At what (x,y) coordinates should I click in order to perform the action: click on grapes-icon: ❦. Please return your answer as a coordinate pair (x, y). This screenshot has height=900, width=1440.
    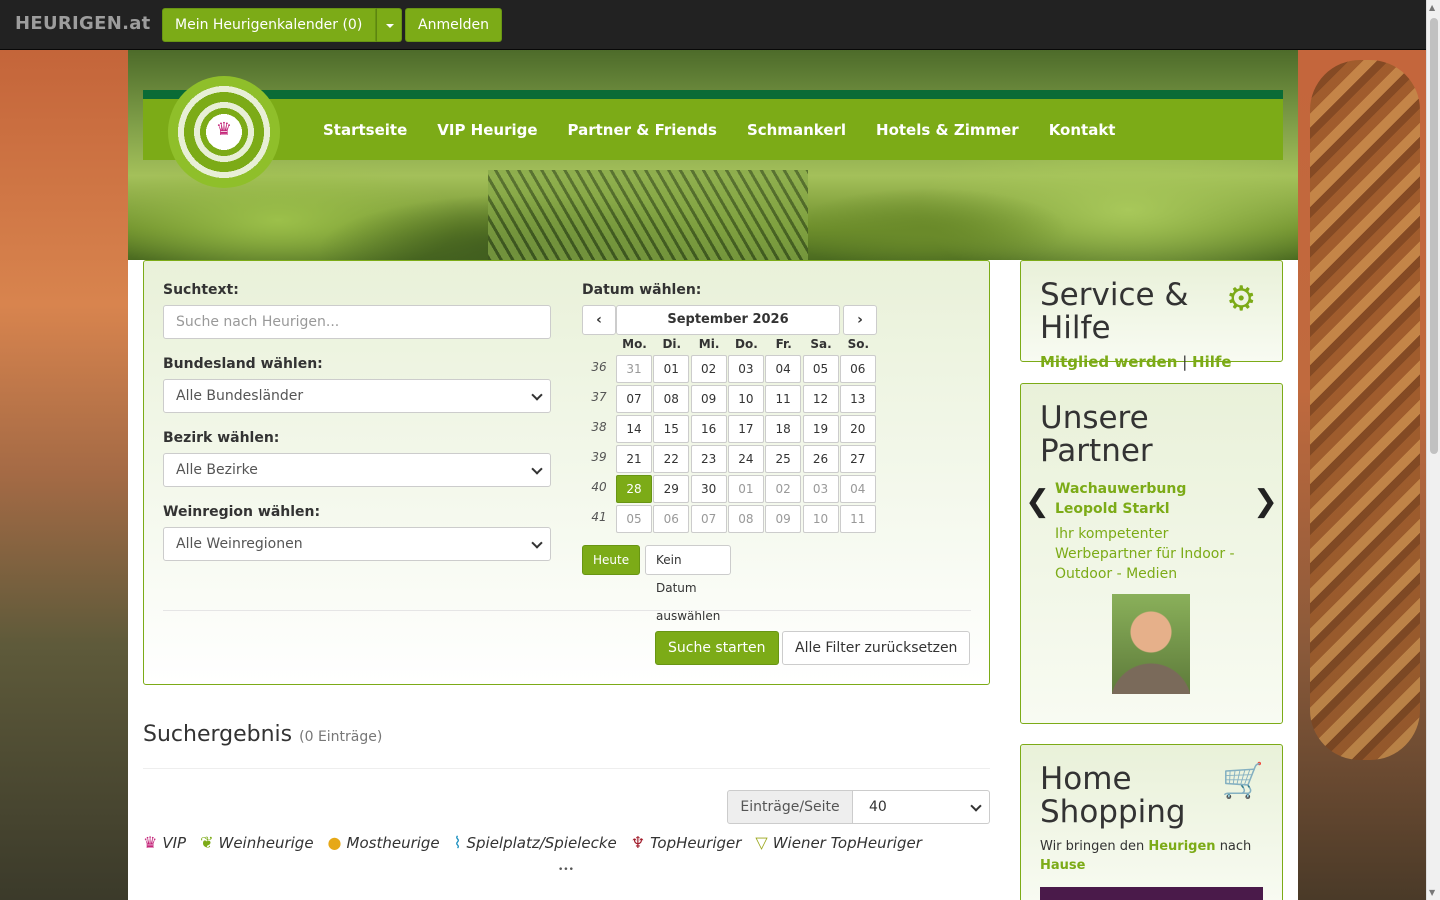
    Looking at the image, I should click on (207, 842).